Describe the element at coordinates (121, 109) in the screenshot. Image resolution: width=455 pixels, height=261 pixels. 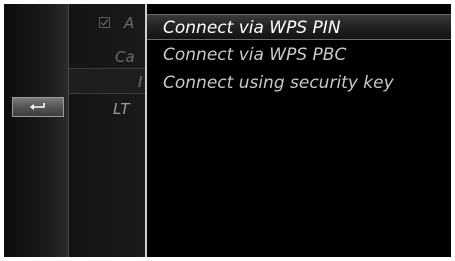
I see `background-menu-item-label: LT` at that location.